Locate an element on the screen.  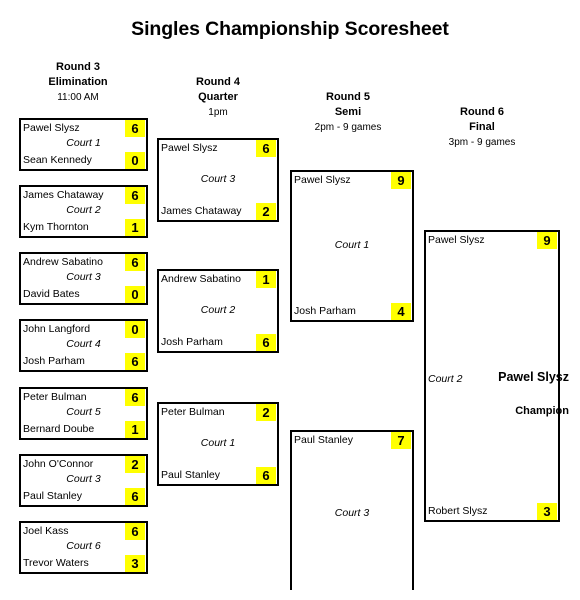
player-score: 1 is located at coordinates (135, 429).